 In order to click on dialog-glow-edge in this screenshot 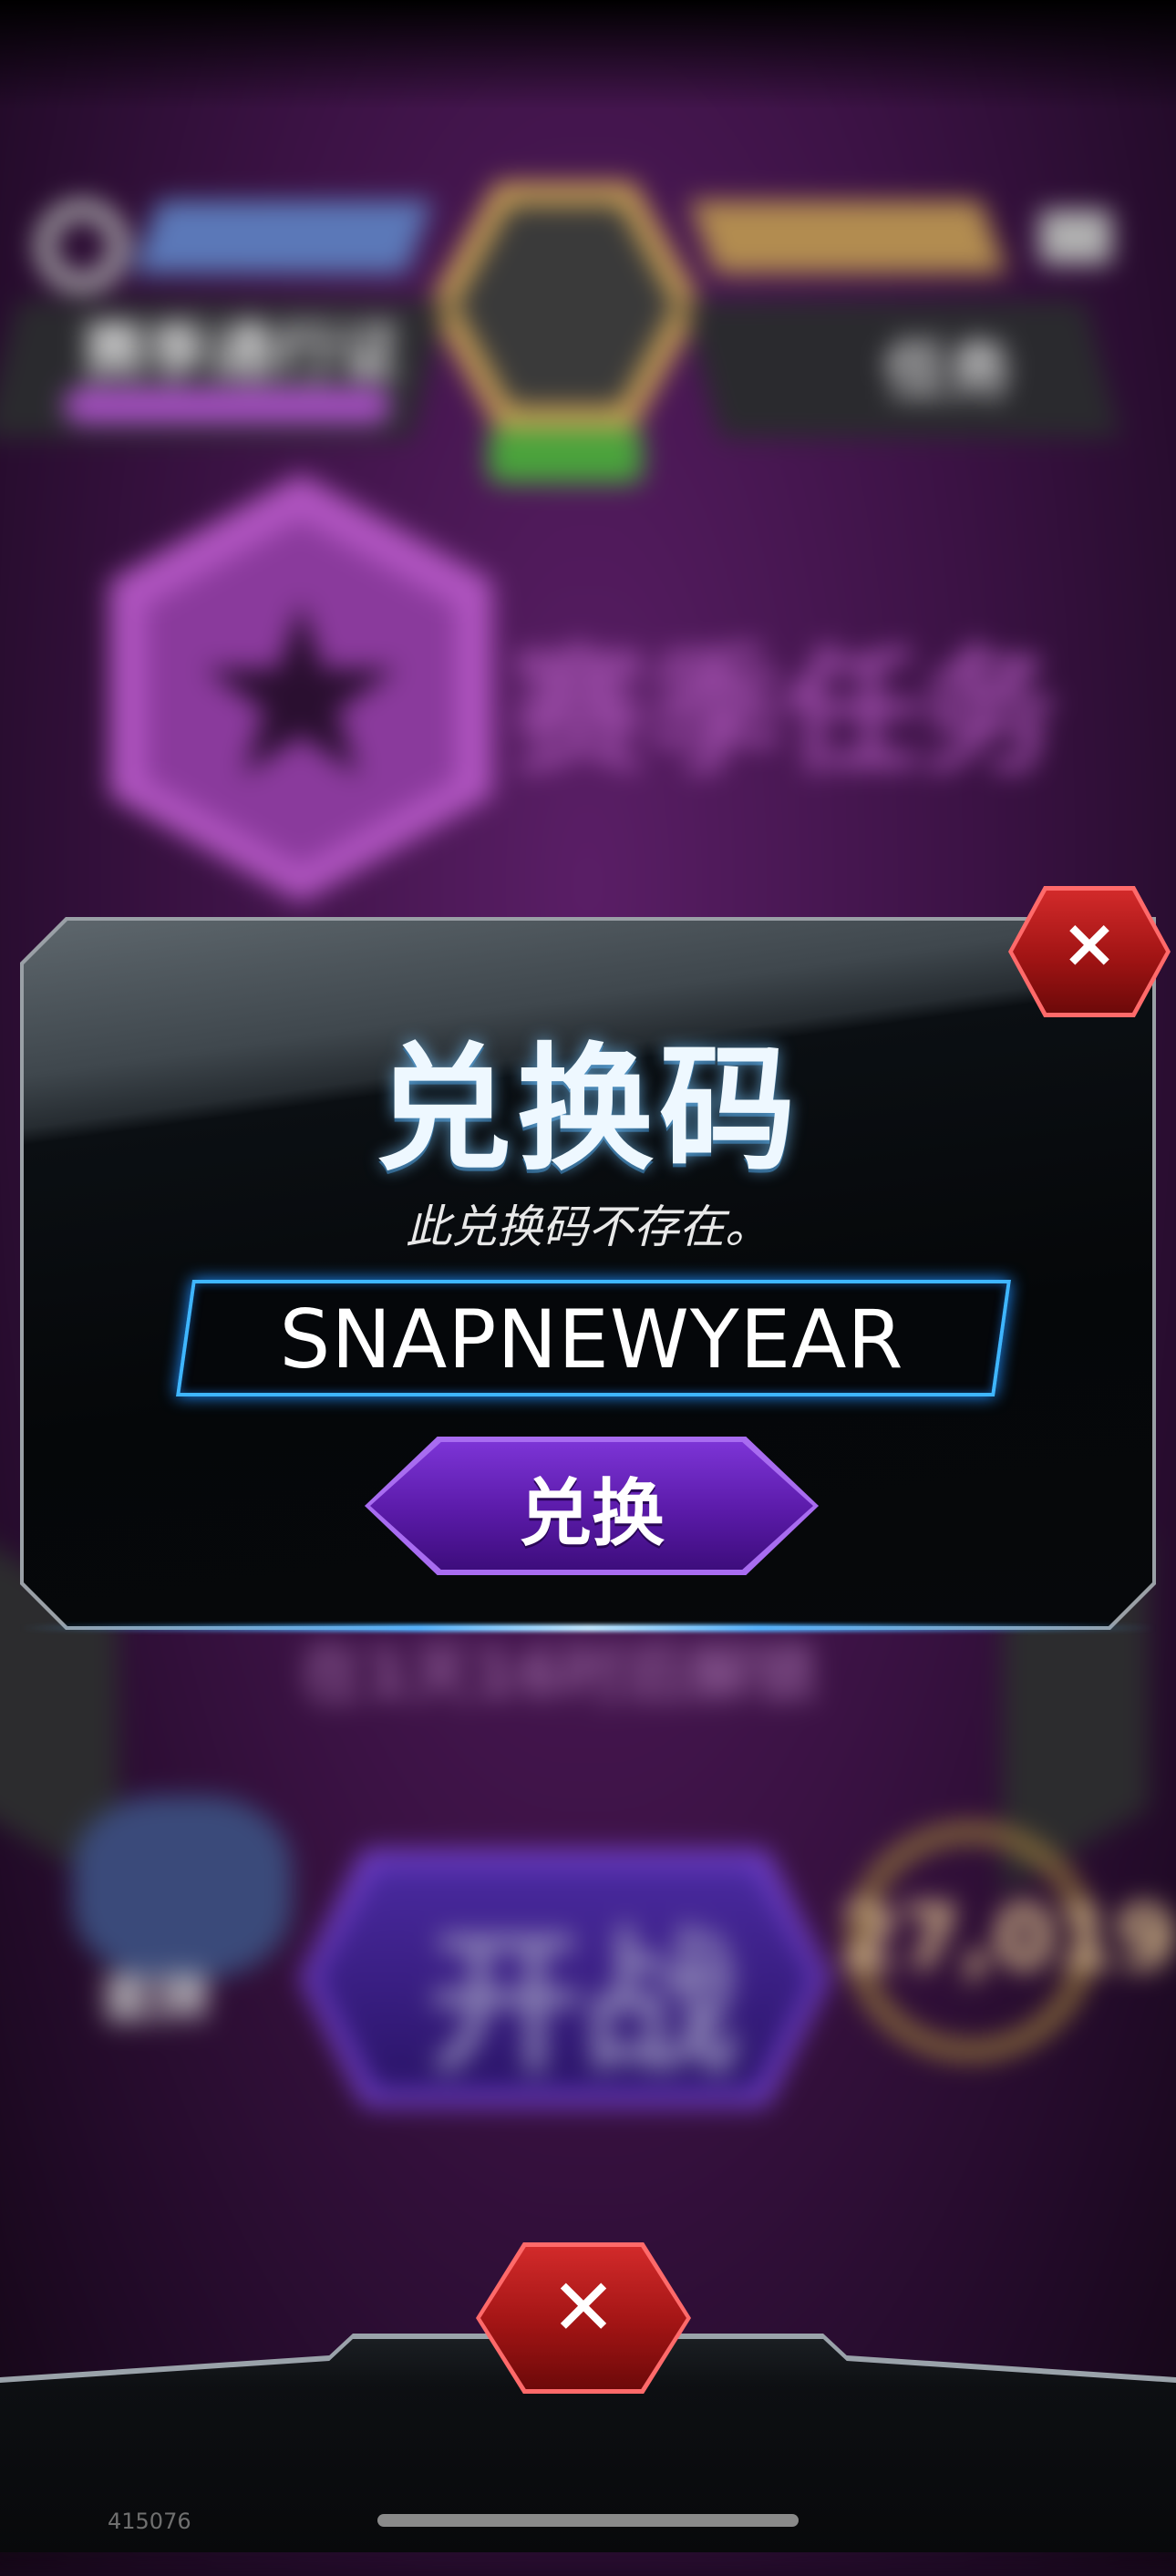, I will do `click(588, 1628)`.